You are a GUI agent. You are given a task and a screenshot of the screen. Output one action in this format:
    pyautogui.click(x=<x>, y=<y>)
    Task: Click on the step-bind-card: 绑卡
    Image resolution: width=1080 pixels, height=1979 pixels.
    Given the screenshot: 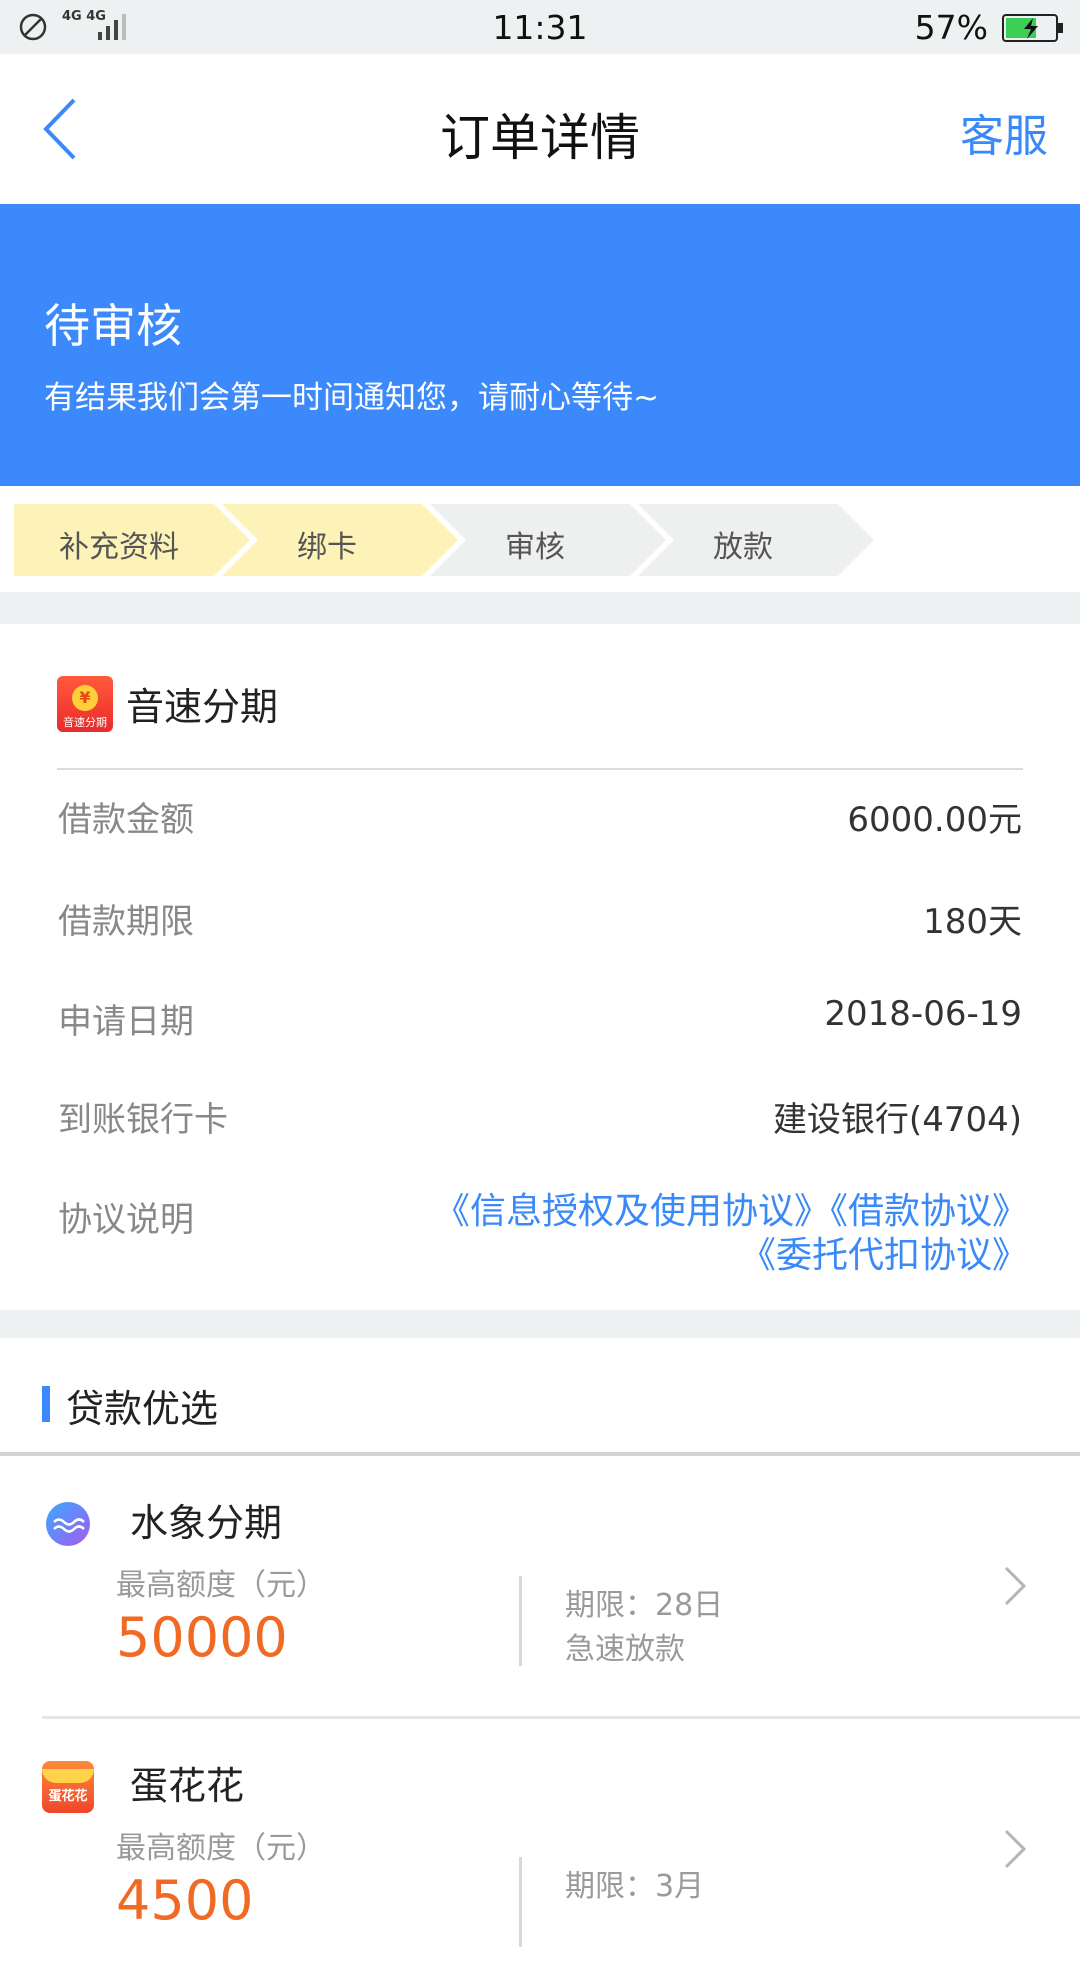 What is the action you would take?
    pyautogui.click(x=340, y=540)
    